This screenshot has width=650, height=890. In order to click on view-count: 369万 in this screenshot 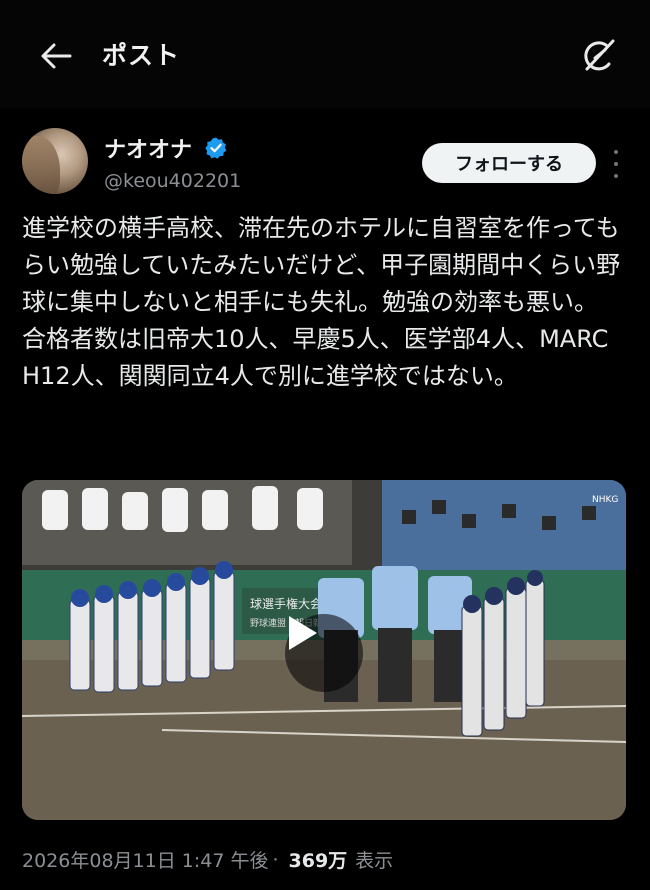, I will do `click(318, 861)`.